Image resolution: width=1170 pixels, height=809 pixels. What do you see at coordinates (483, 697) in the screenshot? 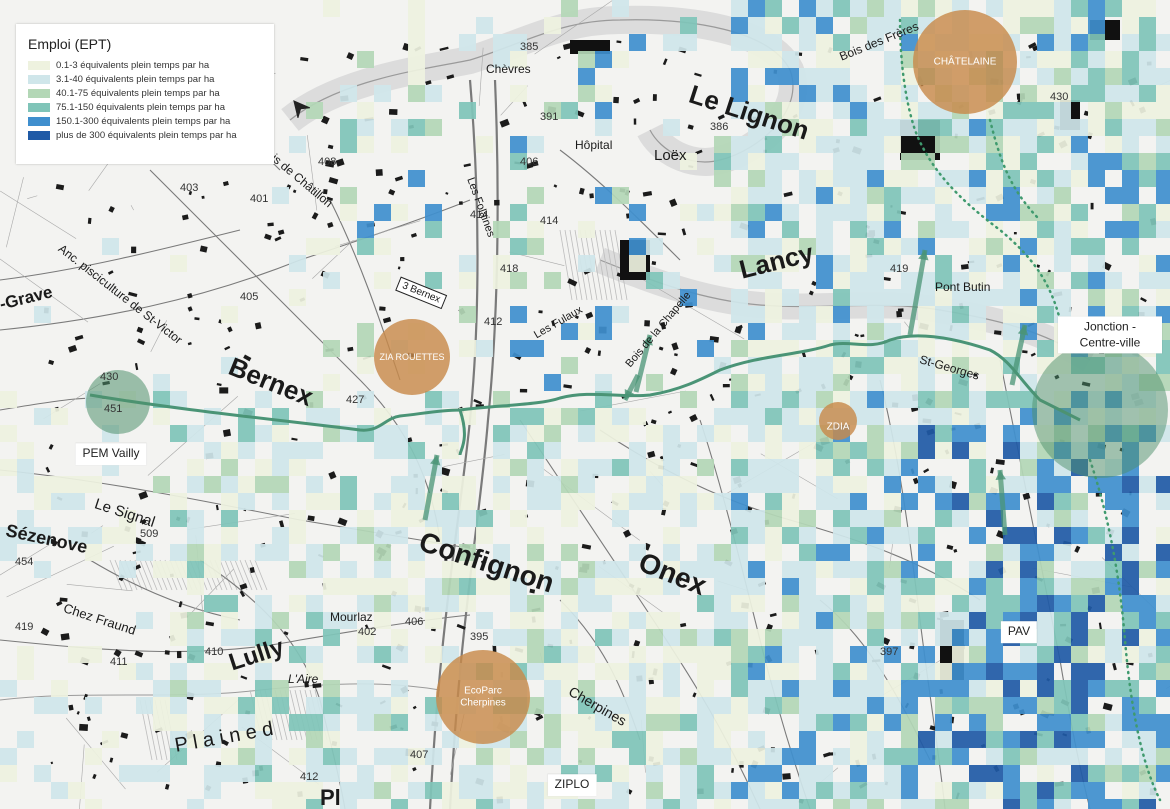
I see `ecoparc-label: EcoParc Cherpines` at bounding box center [483, 697].